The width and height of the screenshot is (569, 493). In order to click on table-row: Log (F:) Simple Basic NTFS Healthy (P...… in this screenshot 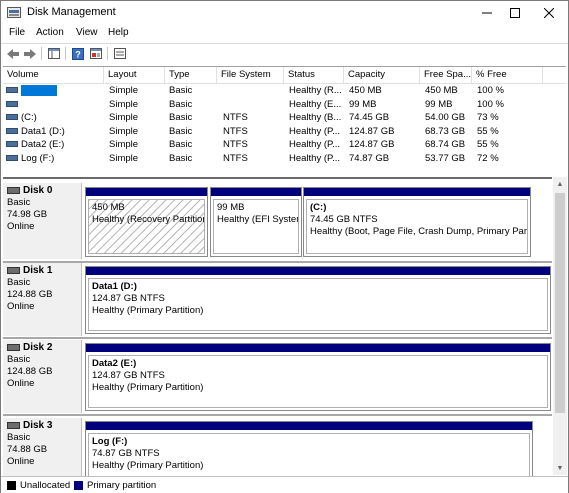, I will do `click(284, 159)`.